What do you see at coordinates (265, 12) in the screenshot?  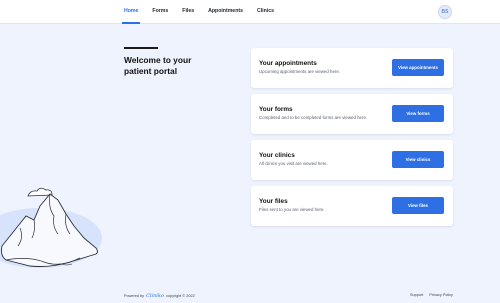 I see `nav-item-clinics: Clinics` at bounding box center [265, 12].